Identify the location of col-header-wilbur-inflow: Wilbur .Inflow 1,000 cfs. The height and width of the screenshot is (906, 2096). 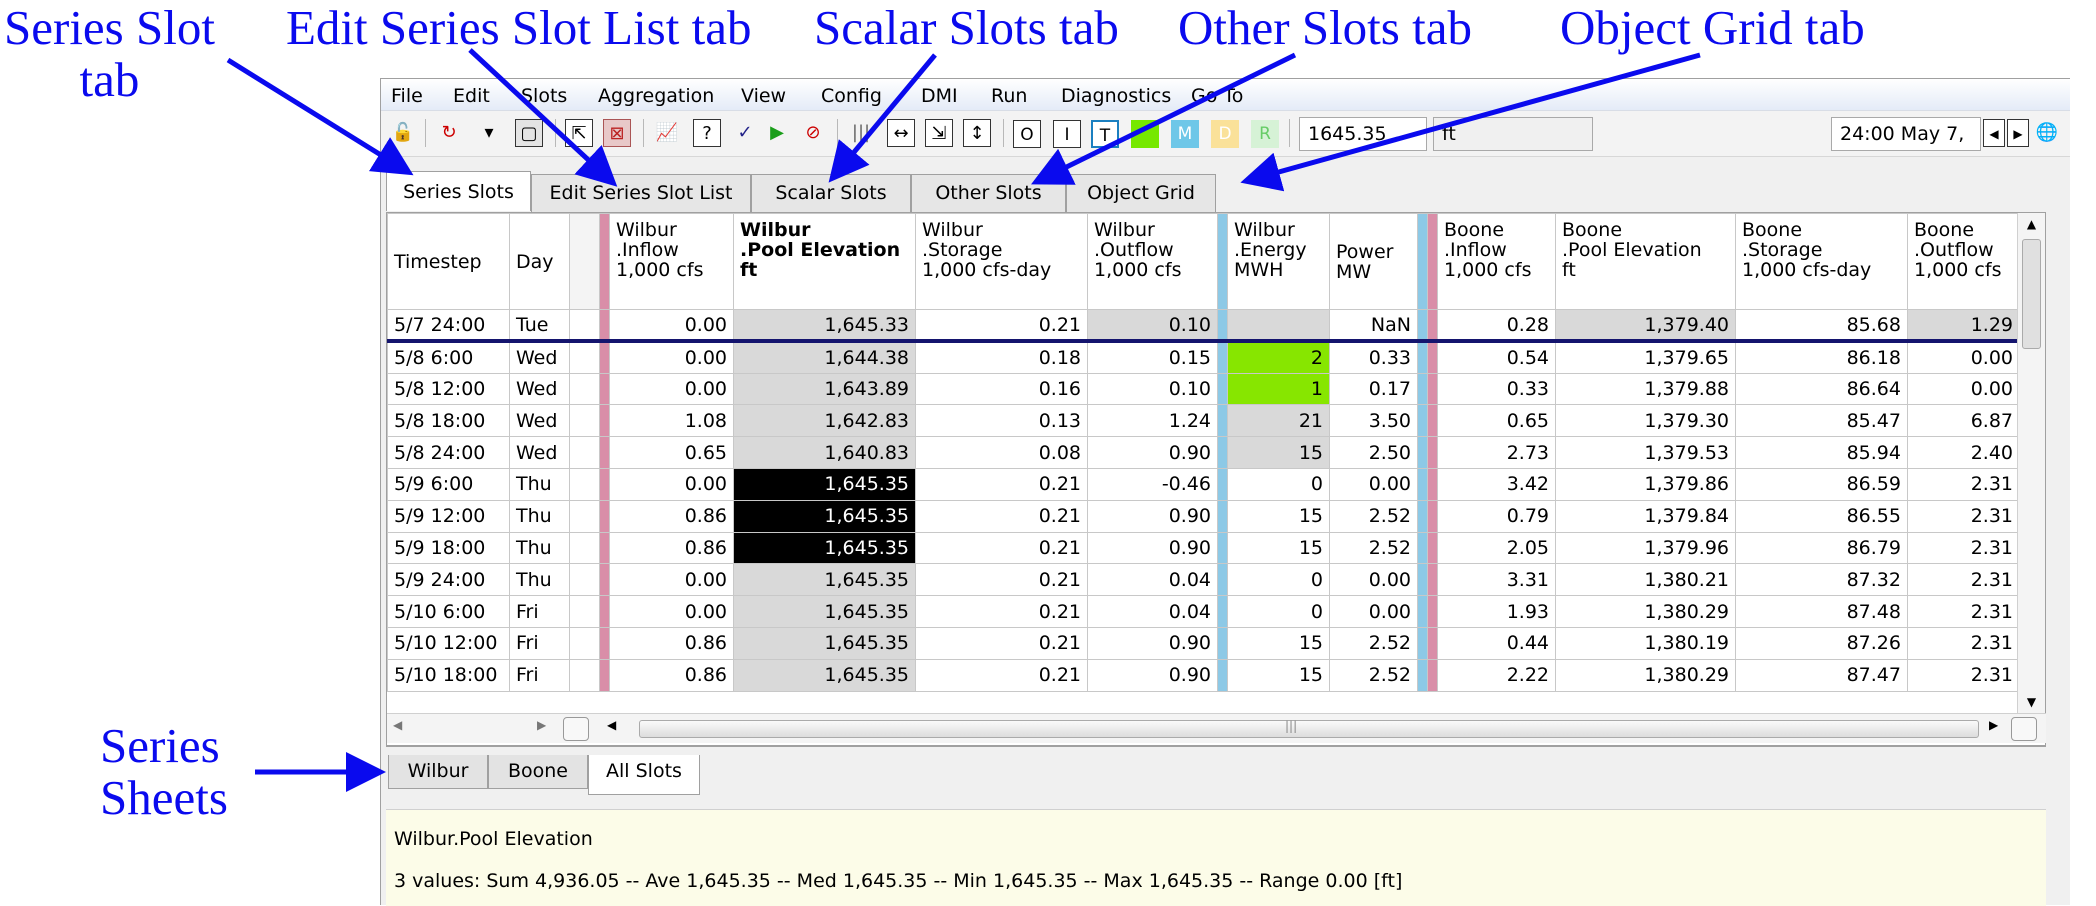
(671, 261).